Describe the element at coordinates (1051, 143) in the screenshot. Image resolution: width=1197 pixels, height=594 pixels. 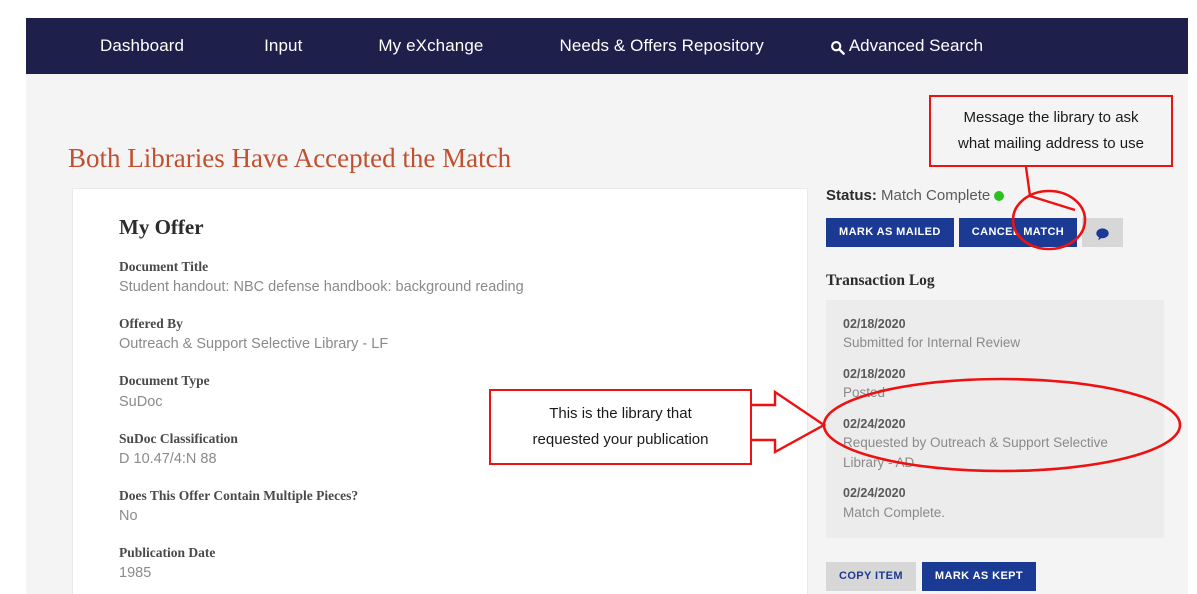
I see `annotation-line: what mailing address to use` at that location.